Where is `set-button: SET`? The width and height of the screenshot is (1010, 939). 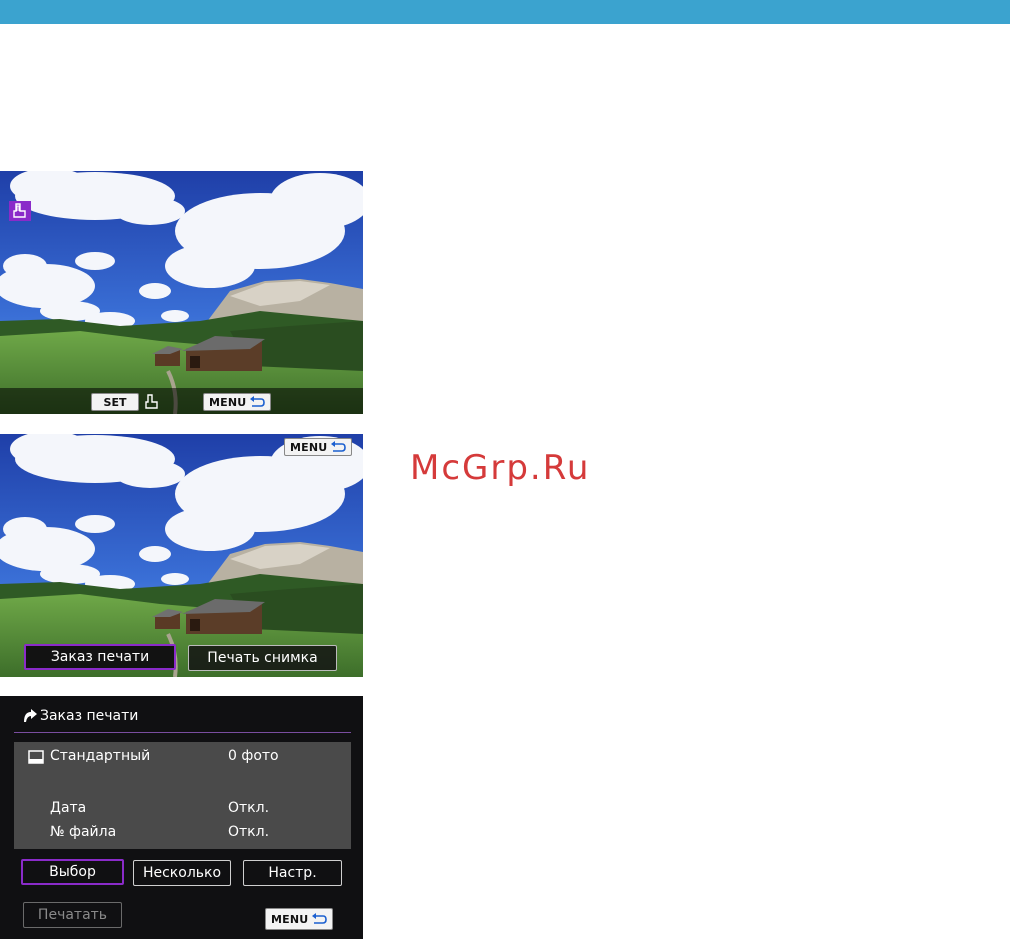
set-button: SET is located at coordinates (115, 402).